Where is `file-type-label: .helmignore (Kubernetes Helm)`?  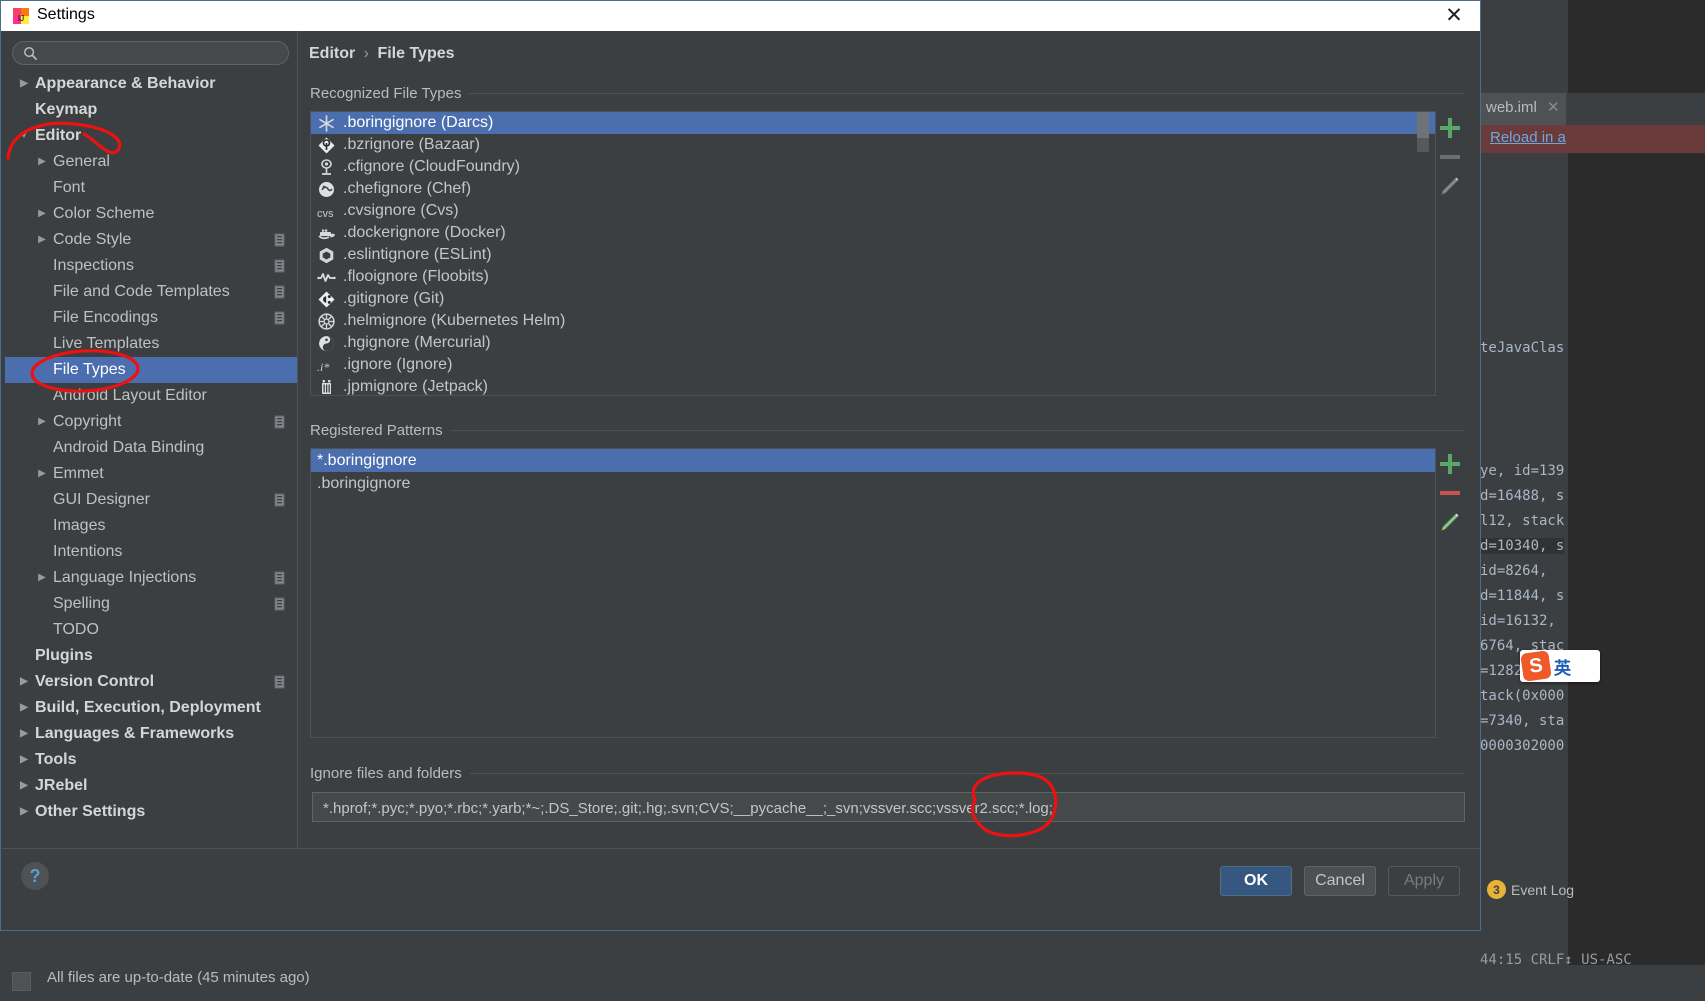
file-type-label: .helmignore (Kubernetes Helm) is located at coordinates (454, 320).